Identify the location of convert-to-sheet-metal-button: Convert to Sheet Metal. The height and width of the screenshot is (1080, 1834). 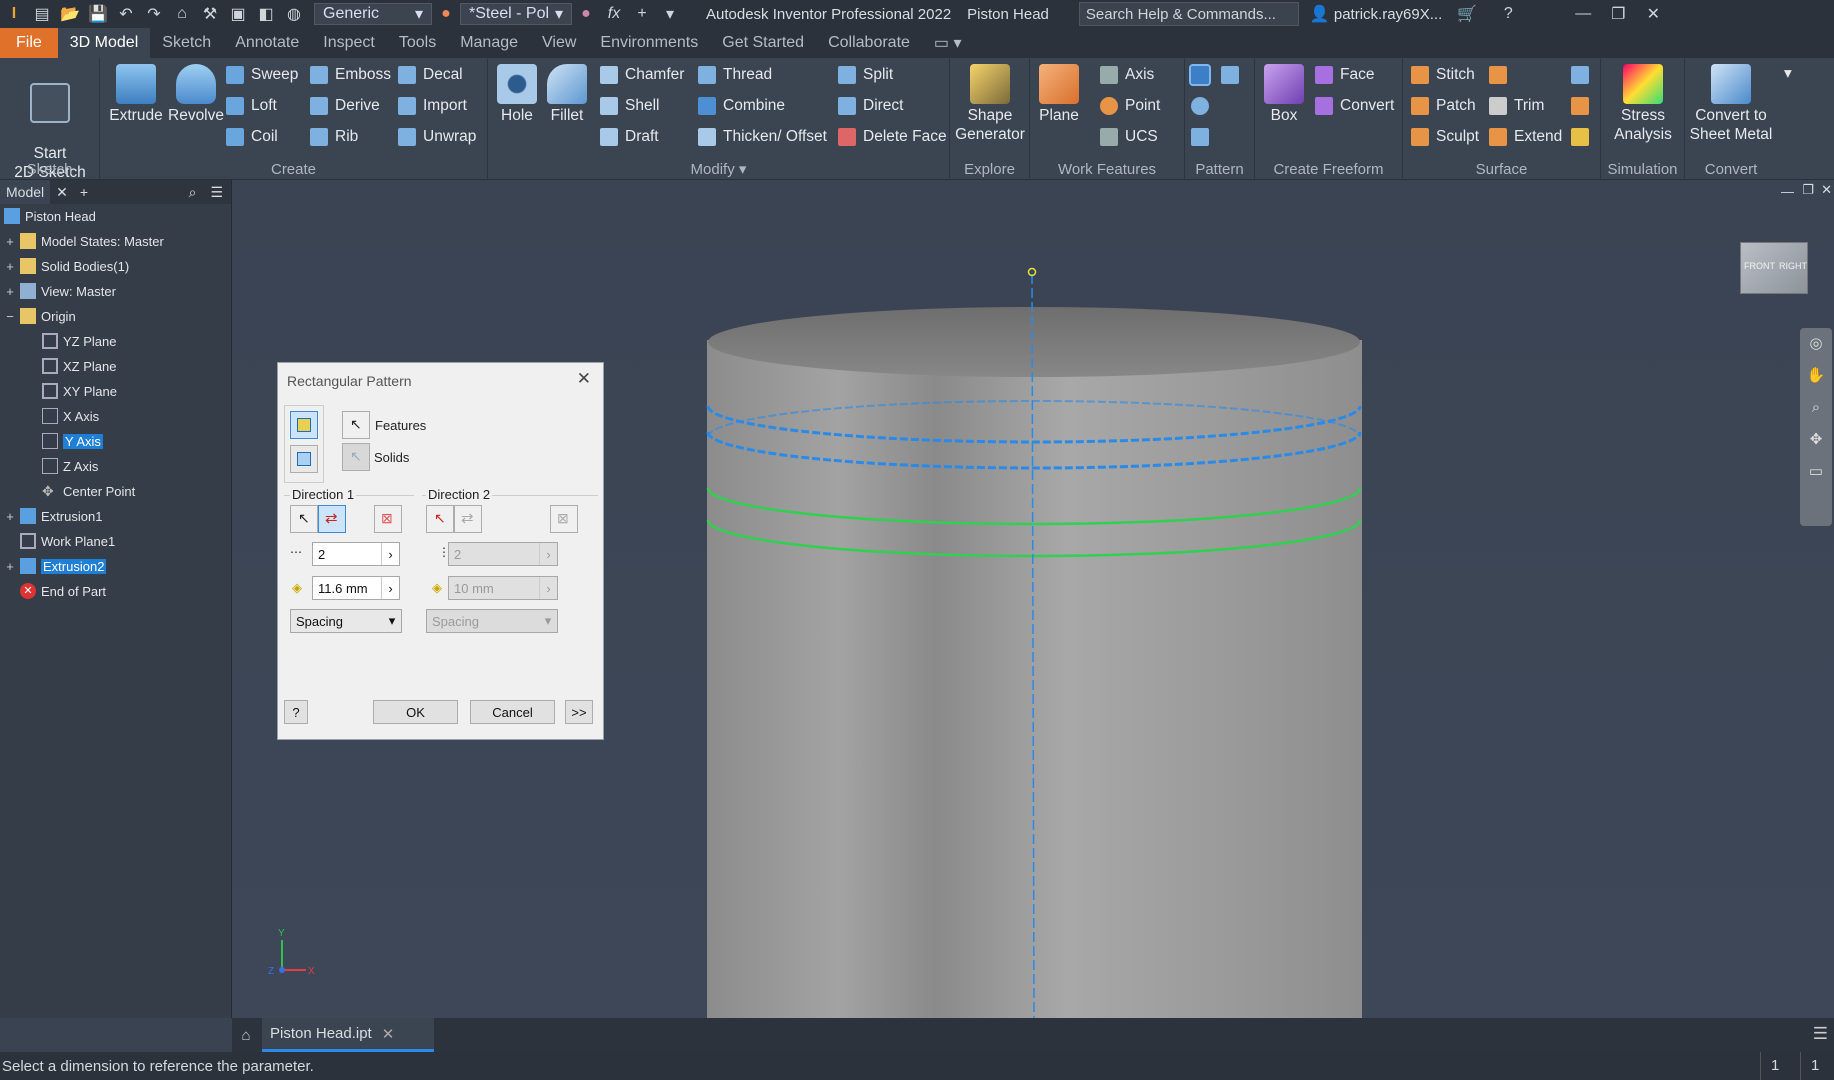
(1731, 104).